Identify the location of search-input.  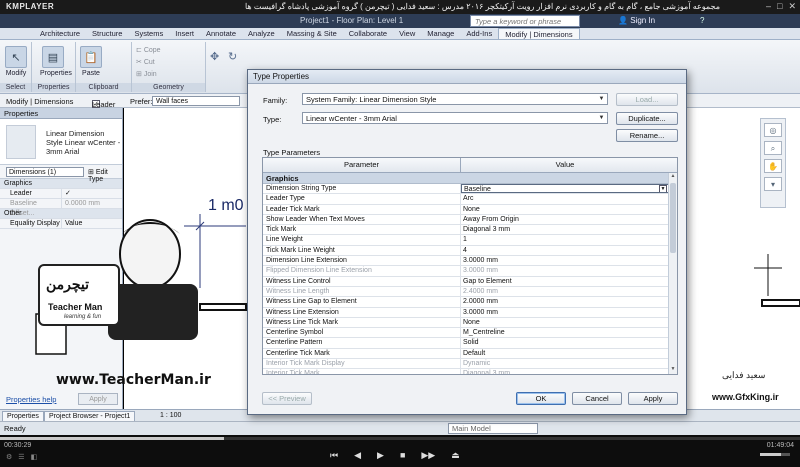
(525, 21).